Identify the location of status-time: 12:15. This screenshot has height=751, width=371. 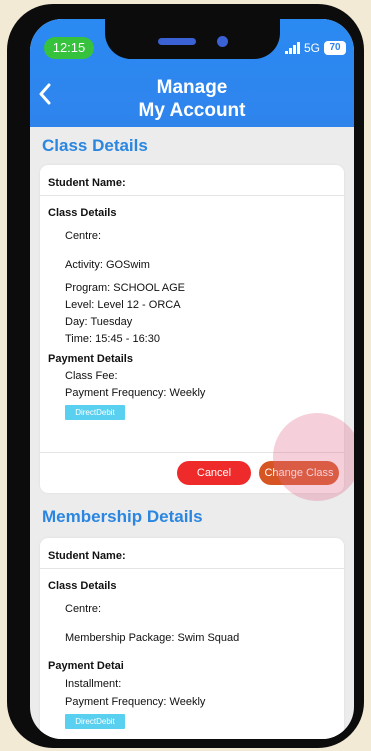
(69, 48).